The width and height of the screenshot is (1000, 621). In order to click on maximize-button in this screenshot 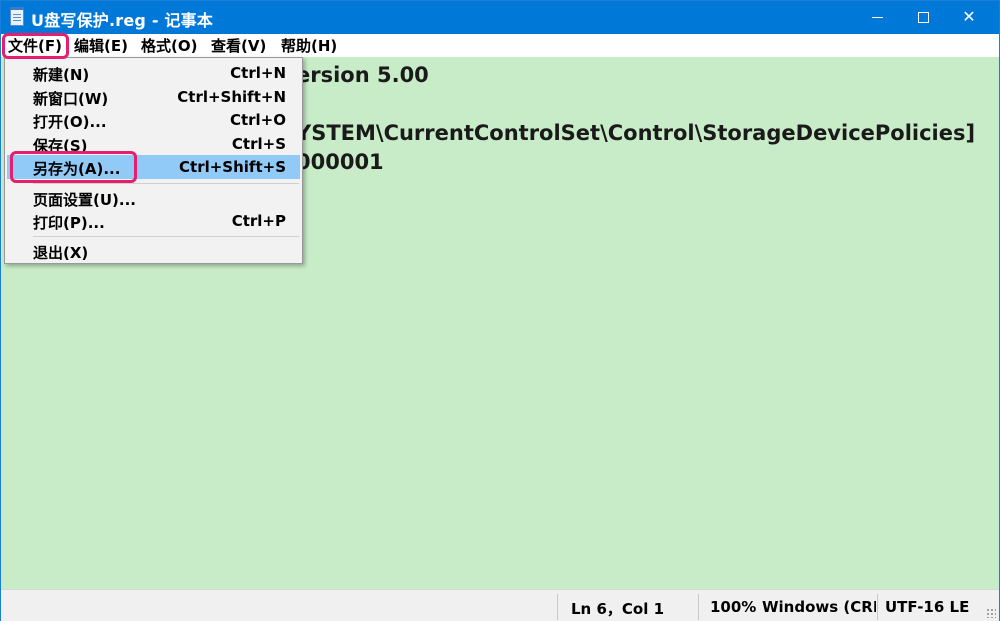, I will do `click(923, 17)`.